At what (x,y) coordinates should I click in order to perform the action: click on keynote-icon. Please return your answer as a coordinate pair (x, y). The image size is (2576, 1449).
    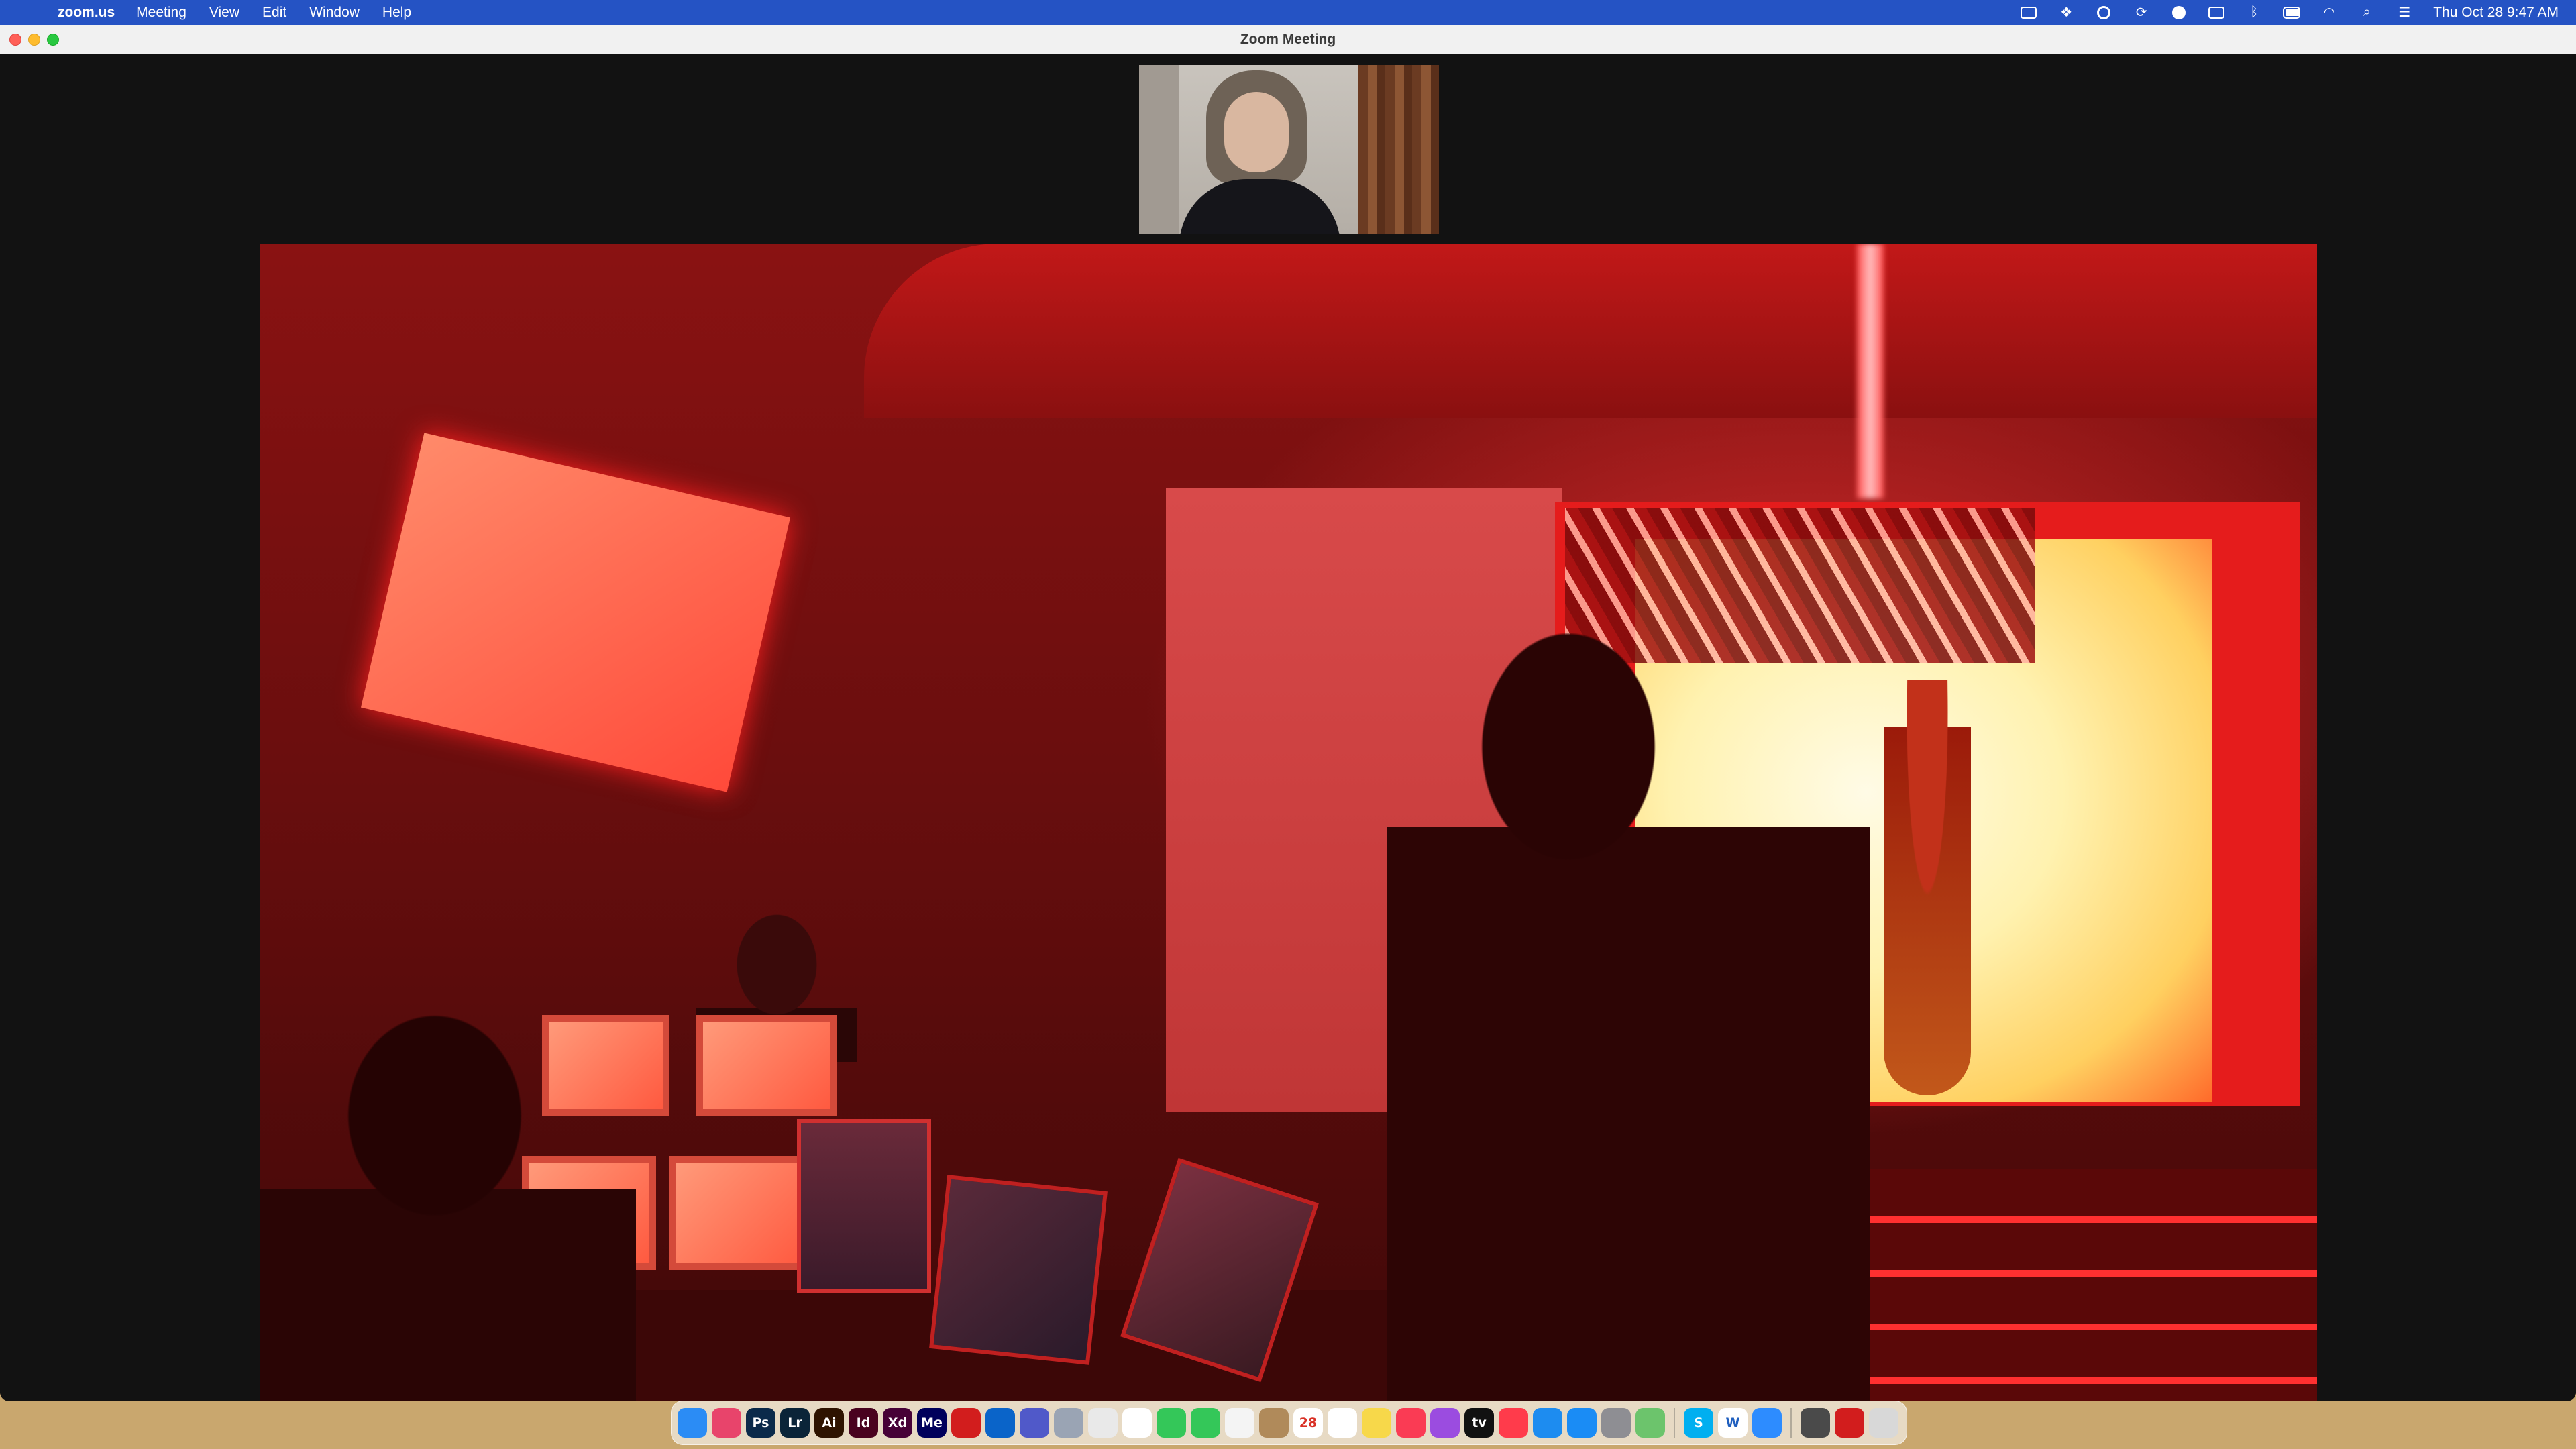
    Looking at the image, I should click on (1547, 1423).